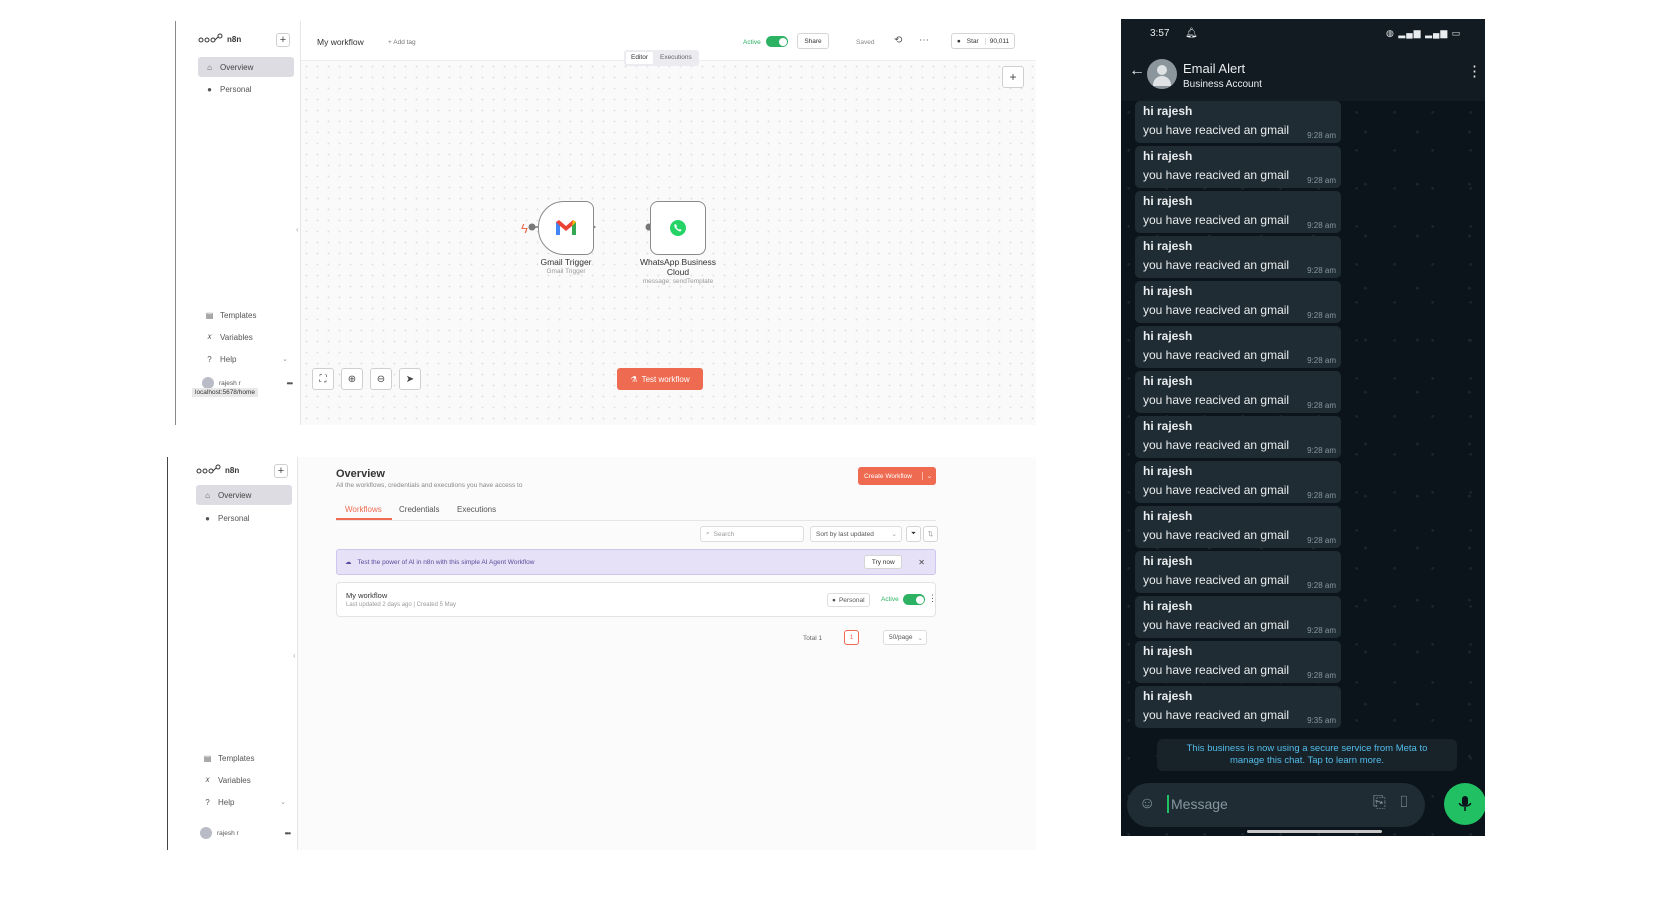 Image resolution: width=1665 pixels, height=904 pixels. What do you see at coordinates (921, 562) in the screenshot?
I see `close-icon: ✕` at bounding box center [921, 562].